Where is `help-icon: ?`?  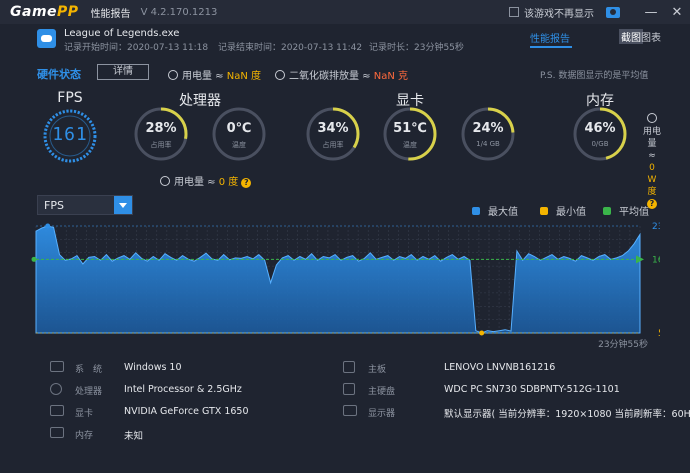 help-icon: ? is located at coordinates (246, 183).